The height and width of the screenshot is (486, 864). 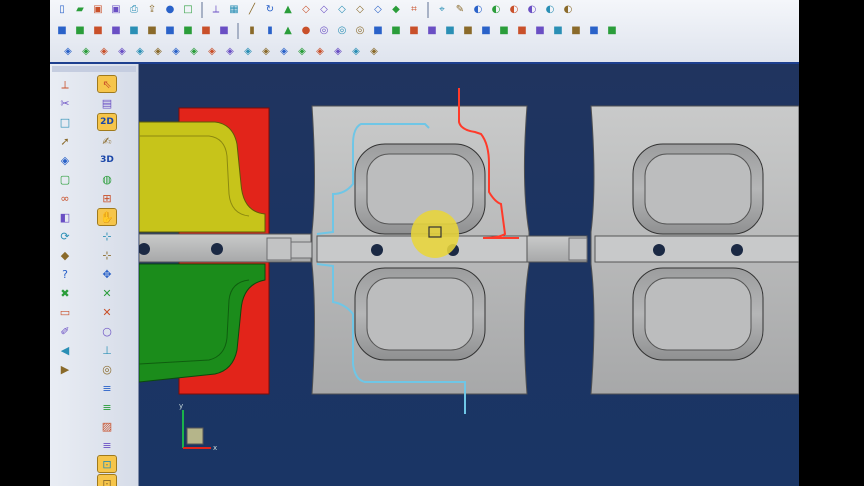 What do you see at coordinates (80, 10) in the screenshot?
I see `open-folder-icon: ▰` at bounding box center [80, 10].